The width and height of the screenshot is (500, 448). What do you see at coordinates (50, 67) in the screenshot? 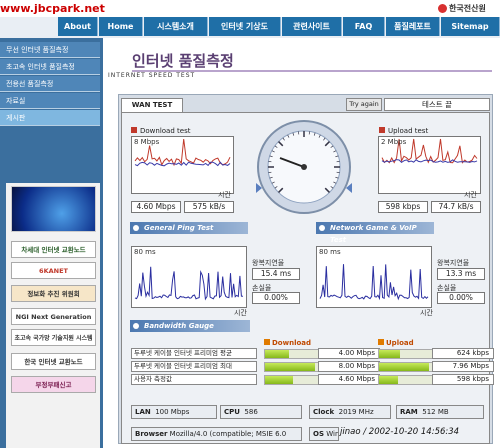
I see `sidebar-item-broadband: 초고속 인터넷 품질측정` at bounding box center [50, 67].